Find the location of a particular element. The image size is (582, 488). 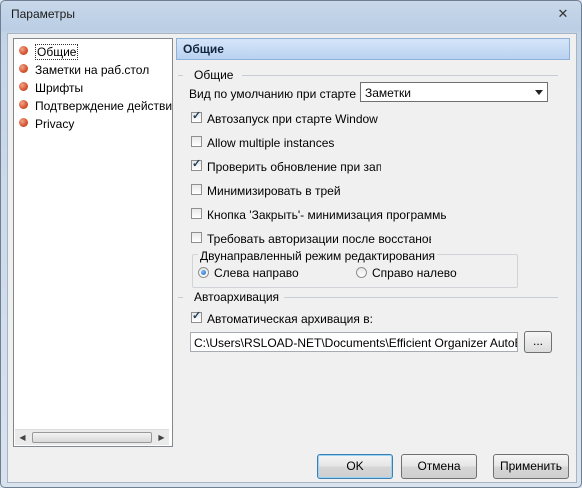

chevron-down-icon is located at coordinates (539, 92).